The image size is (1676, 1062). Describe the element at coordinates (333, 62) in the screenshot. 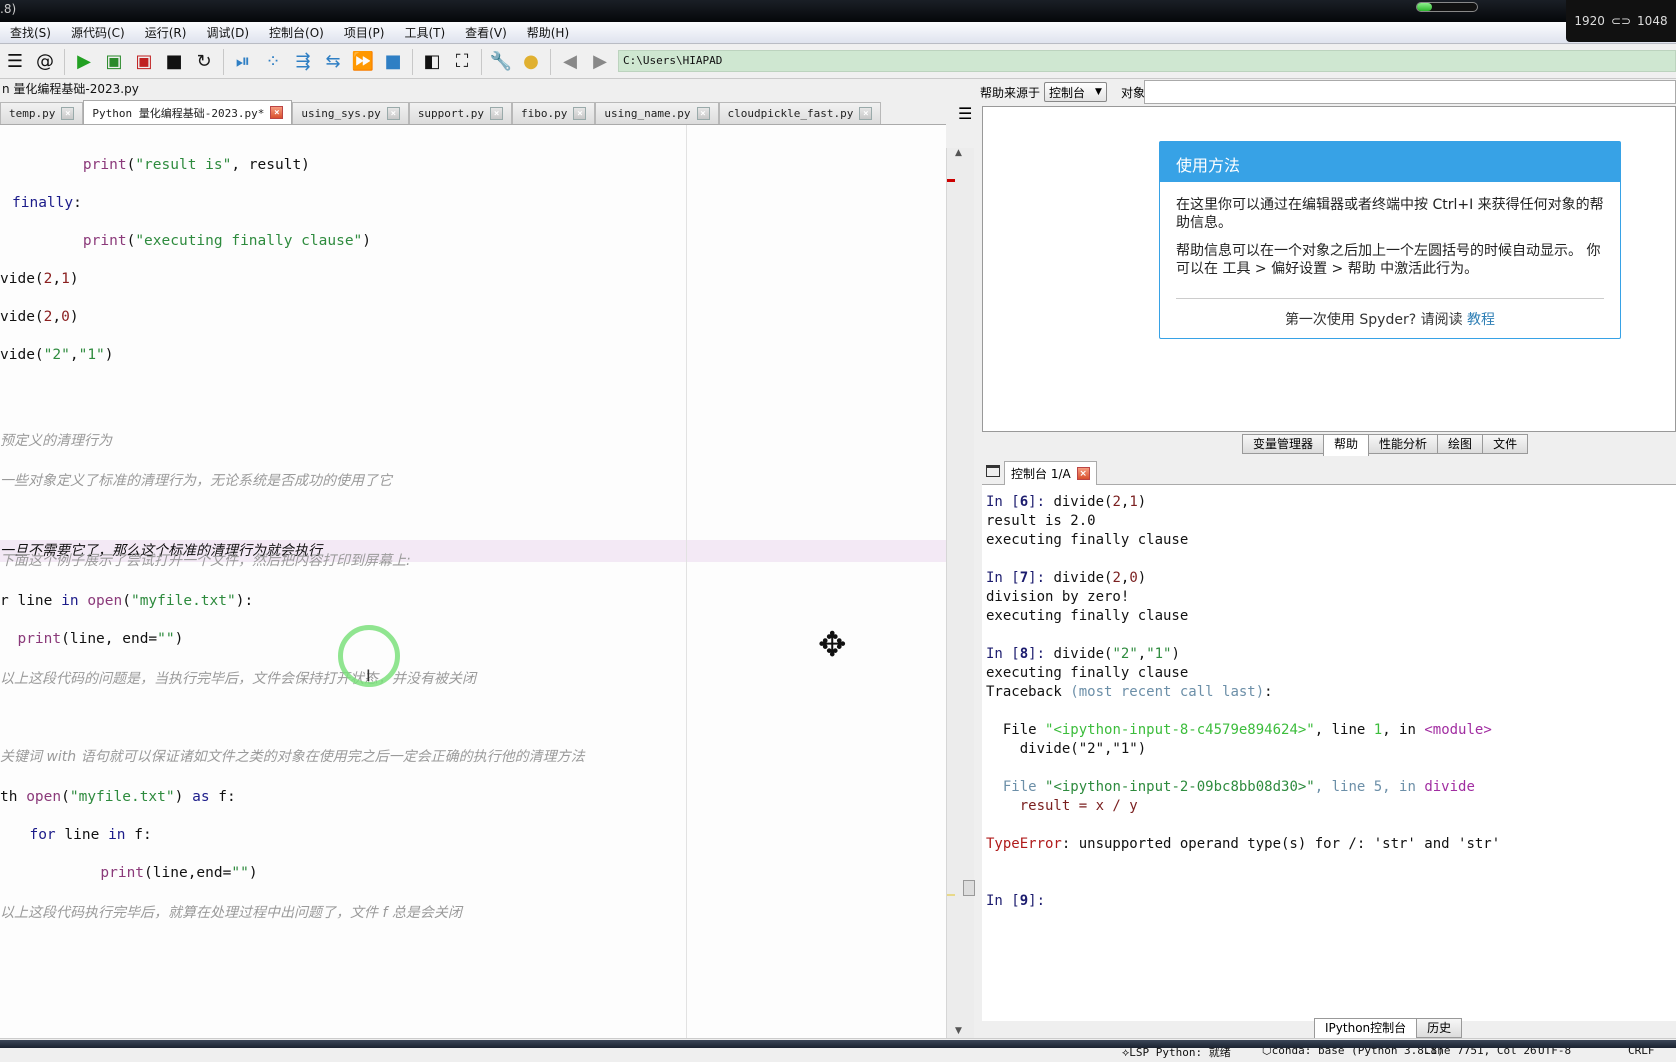

I see `step-return-button: ⇆` at that location.